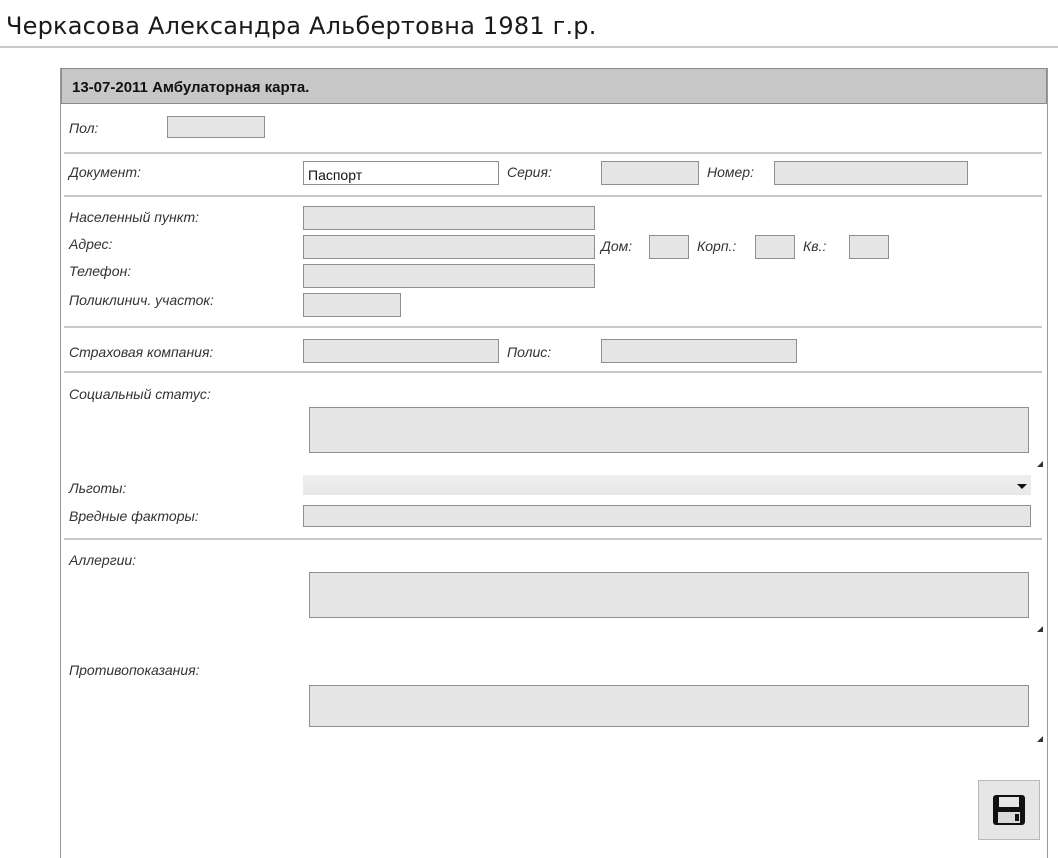 The width and height of the screenshot is (1058, 858). I want to click on insurance-label: Страховая компания:, so click(141, 352).